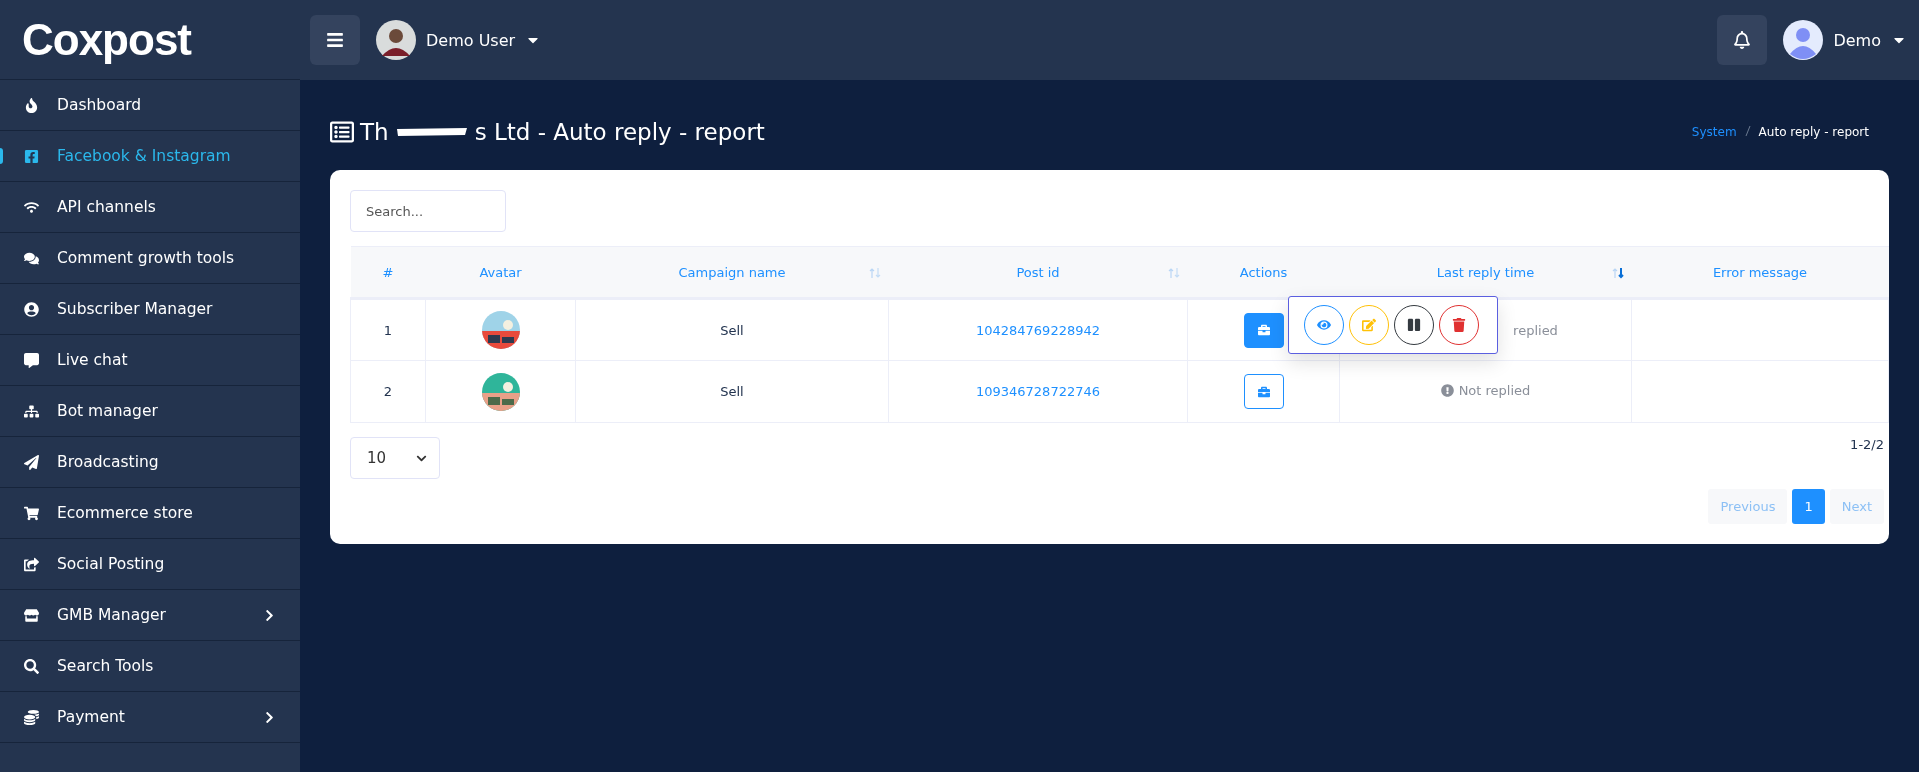 Image resolution: width=1919 pixels, height=772 pixels. What do you see at coordinates (150, 462) in the screenshot?
I see `sidebar-item: Broadcasting` at bounding box center [150, 462].